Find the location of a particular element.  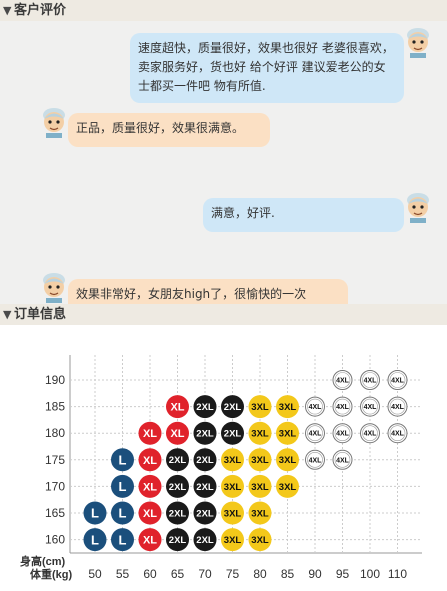

x-tick-label: 95 is located at coordinates (343, 574).